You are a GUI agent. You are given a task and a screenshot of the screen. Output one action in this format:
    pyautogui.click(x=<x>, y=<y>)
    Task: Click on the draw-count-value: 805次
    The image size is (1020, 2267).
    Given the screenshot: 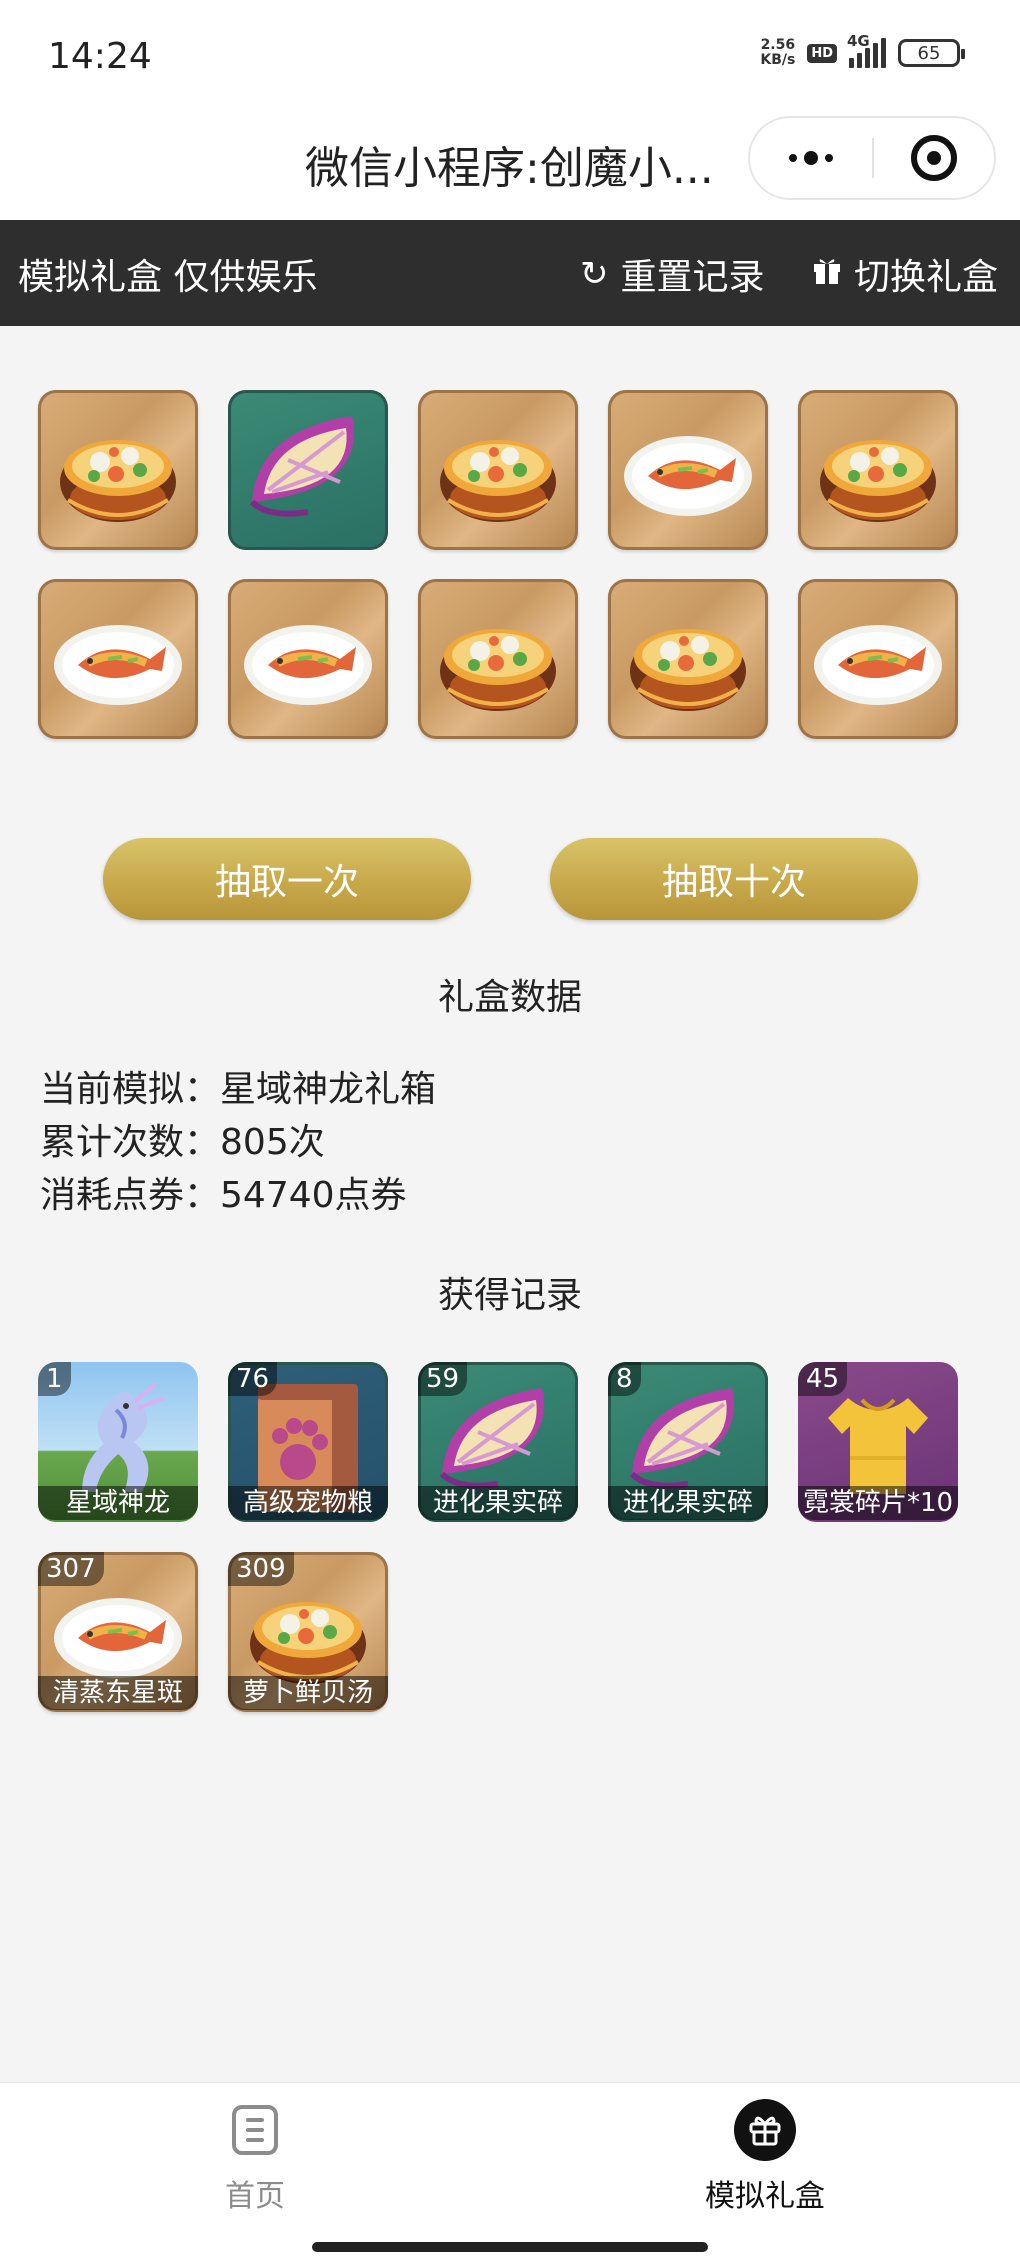 What is the action you would take?
    pyautogui.click(x=272, y=1142)
    